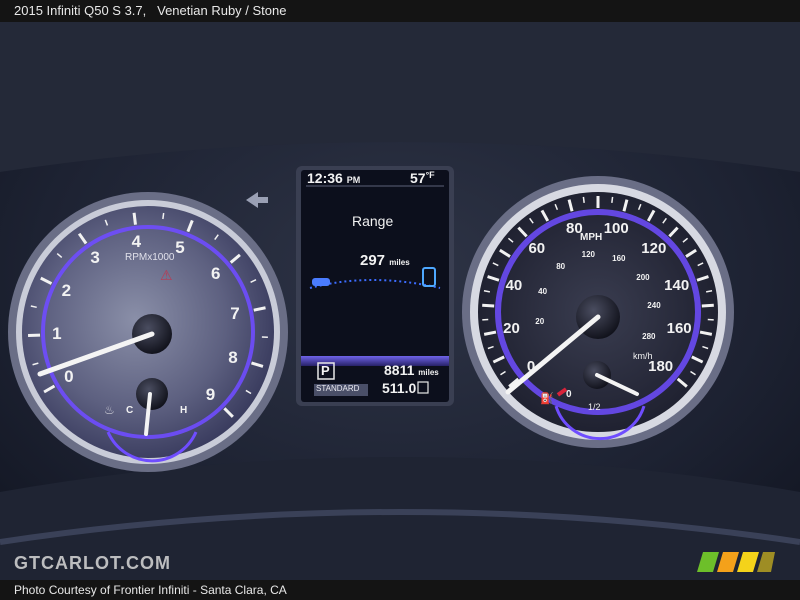  Describe the element at coordinates (210, 395) in the screenshot. I see `gauge-numeral: 9` at that location.